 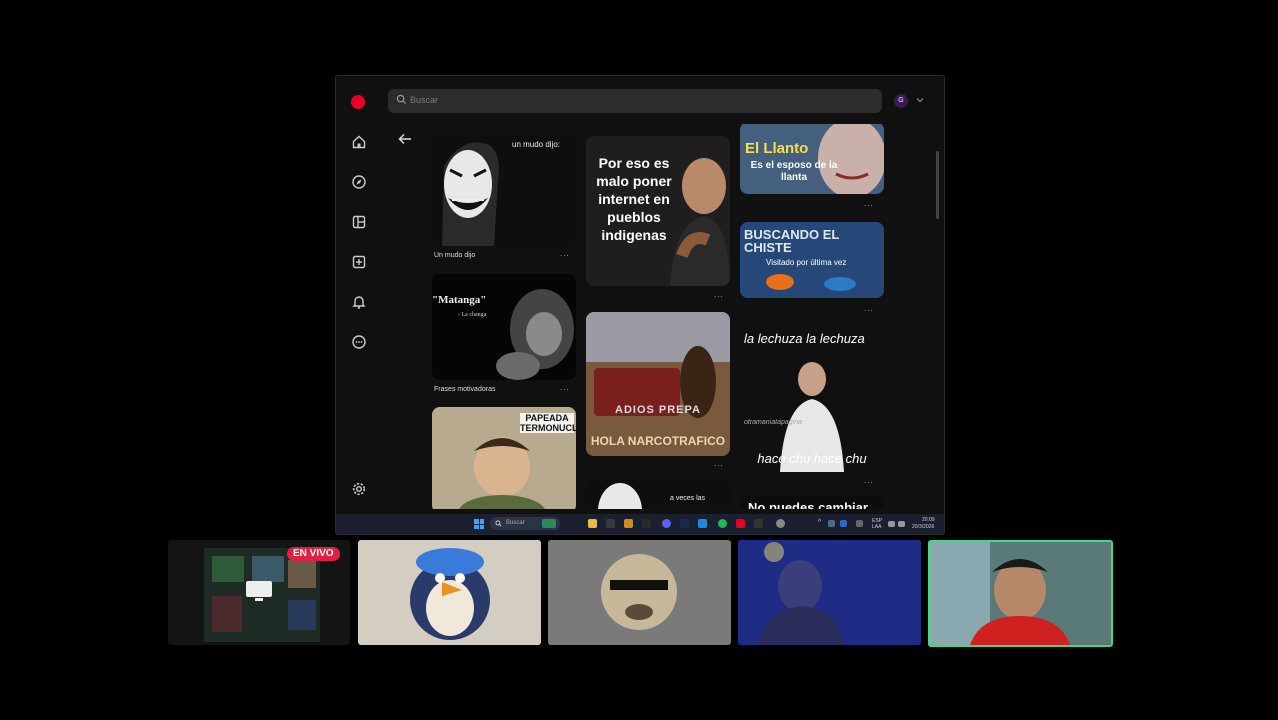 I want to click on pin-title: Un mudo dijo, so click(x=455, y=255).